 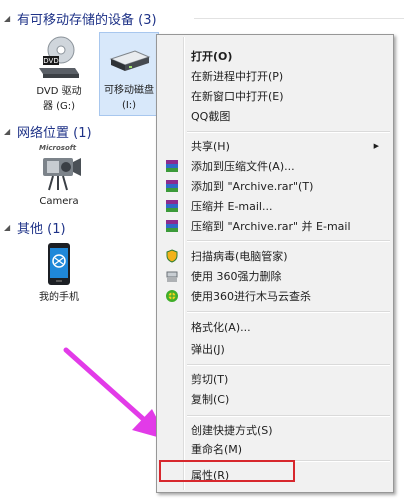 I want to click on shredder-icon, so click(x=172, y=276).